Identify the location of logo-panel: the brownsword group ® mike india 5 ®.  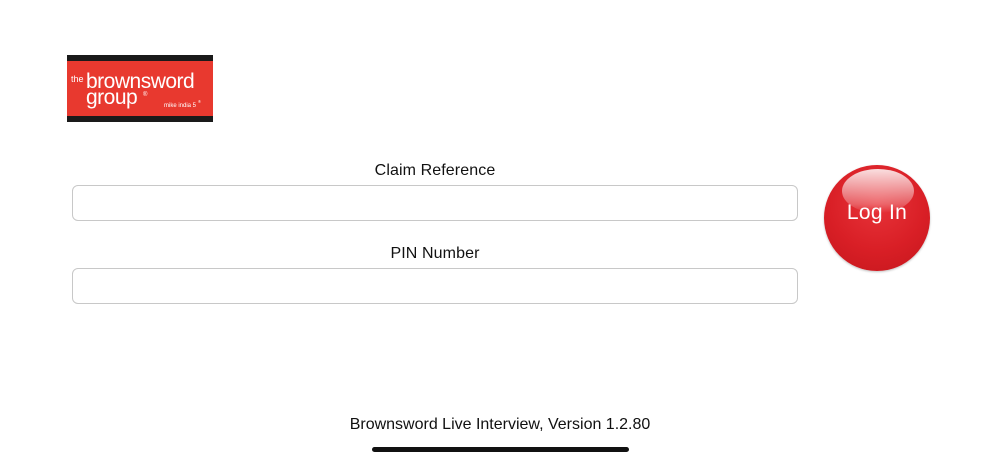
(140, 88).